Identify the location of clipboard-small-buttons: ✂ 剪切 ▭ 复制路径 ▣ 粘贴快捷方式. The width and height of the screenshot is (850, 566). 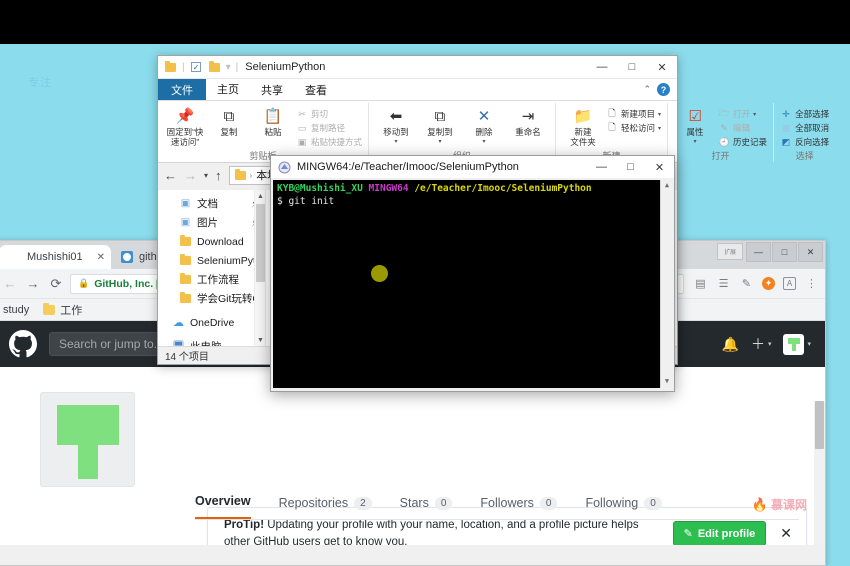
(329, 126).